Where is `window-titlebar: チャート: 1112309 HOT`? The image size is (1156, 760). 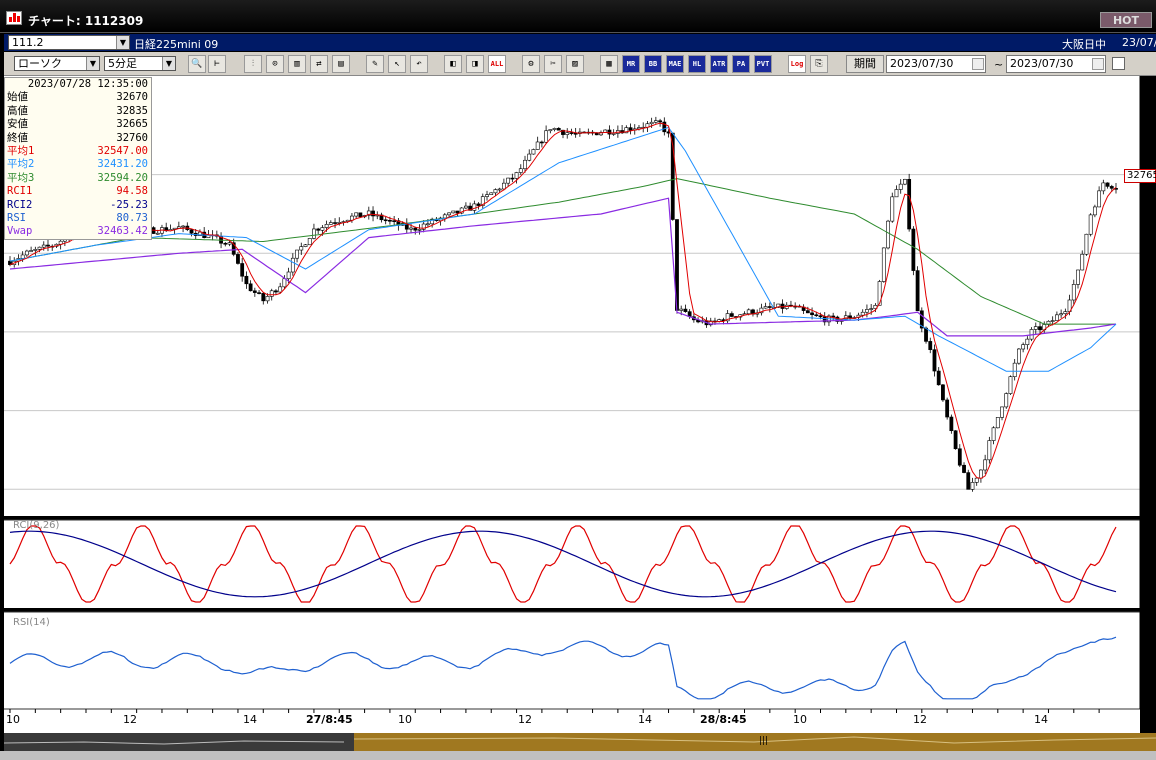 window-titlebar: チャート: 1112309 HOT is located at coordinates (578, 16).